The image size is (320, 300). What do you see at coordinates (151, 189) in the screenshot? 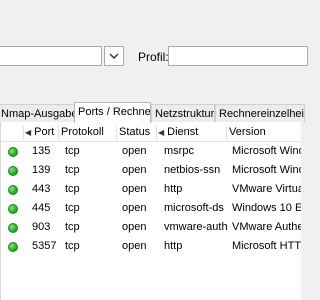
I see `table-row: 443 tcp open http VMware VirtualC` at bounding box center [151, 189].